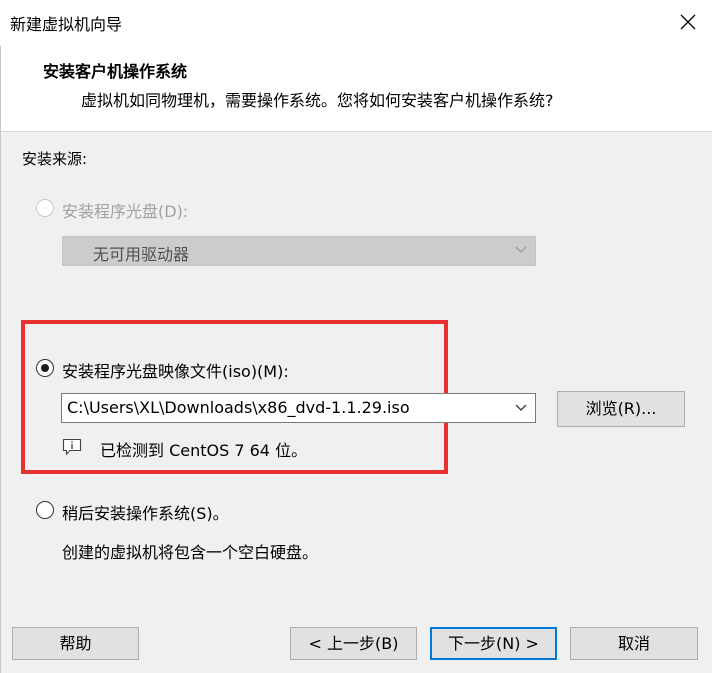 This screenshot has width=712, height=673. Describe the element at coordinates (493, 643) in the screenshot. I see `next-button: 下一步(N) >` at that location.